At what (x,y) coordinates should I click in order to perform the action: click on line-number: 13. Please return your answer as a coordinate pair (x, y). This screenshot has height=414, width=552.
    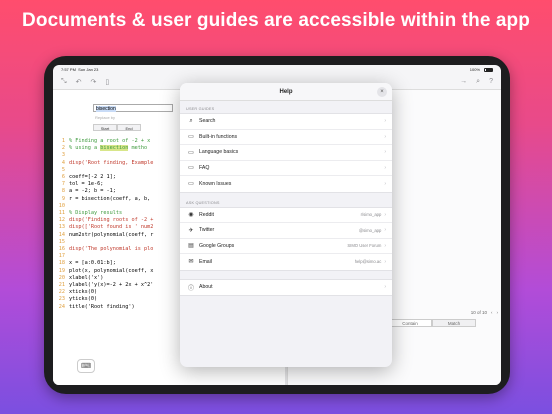
    Looking at the image, I should click on (61, 227).